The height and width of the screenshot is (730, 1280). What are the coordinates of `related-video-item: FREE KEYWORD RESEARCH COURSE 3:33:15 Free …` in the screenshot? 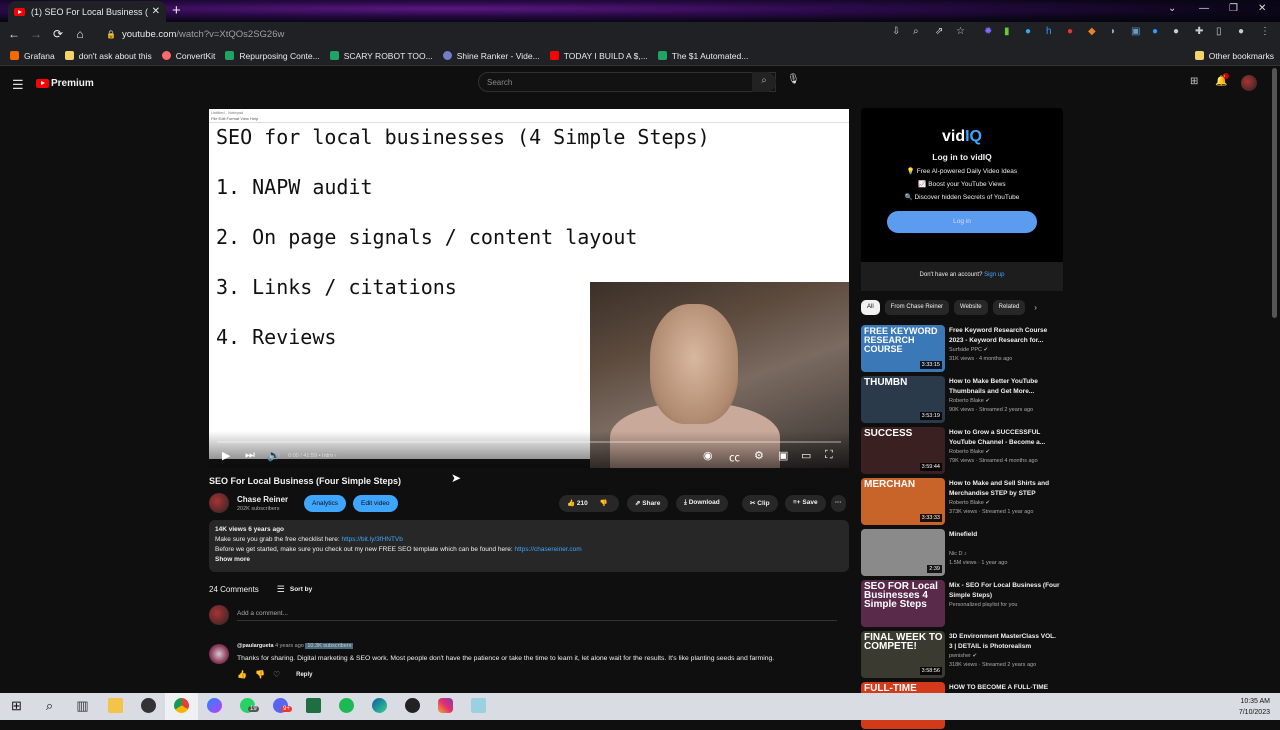 It's located at (966, 349).